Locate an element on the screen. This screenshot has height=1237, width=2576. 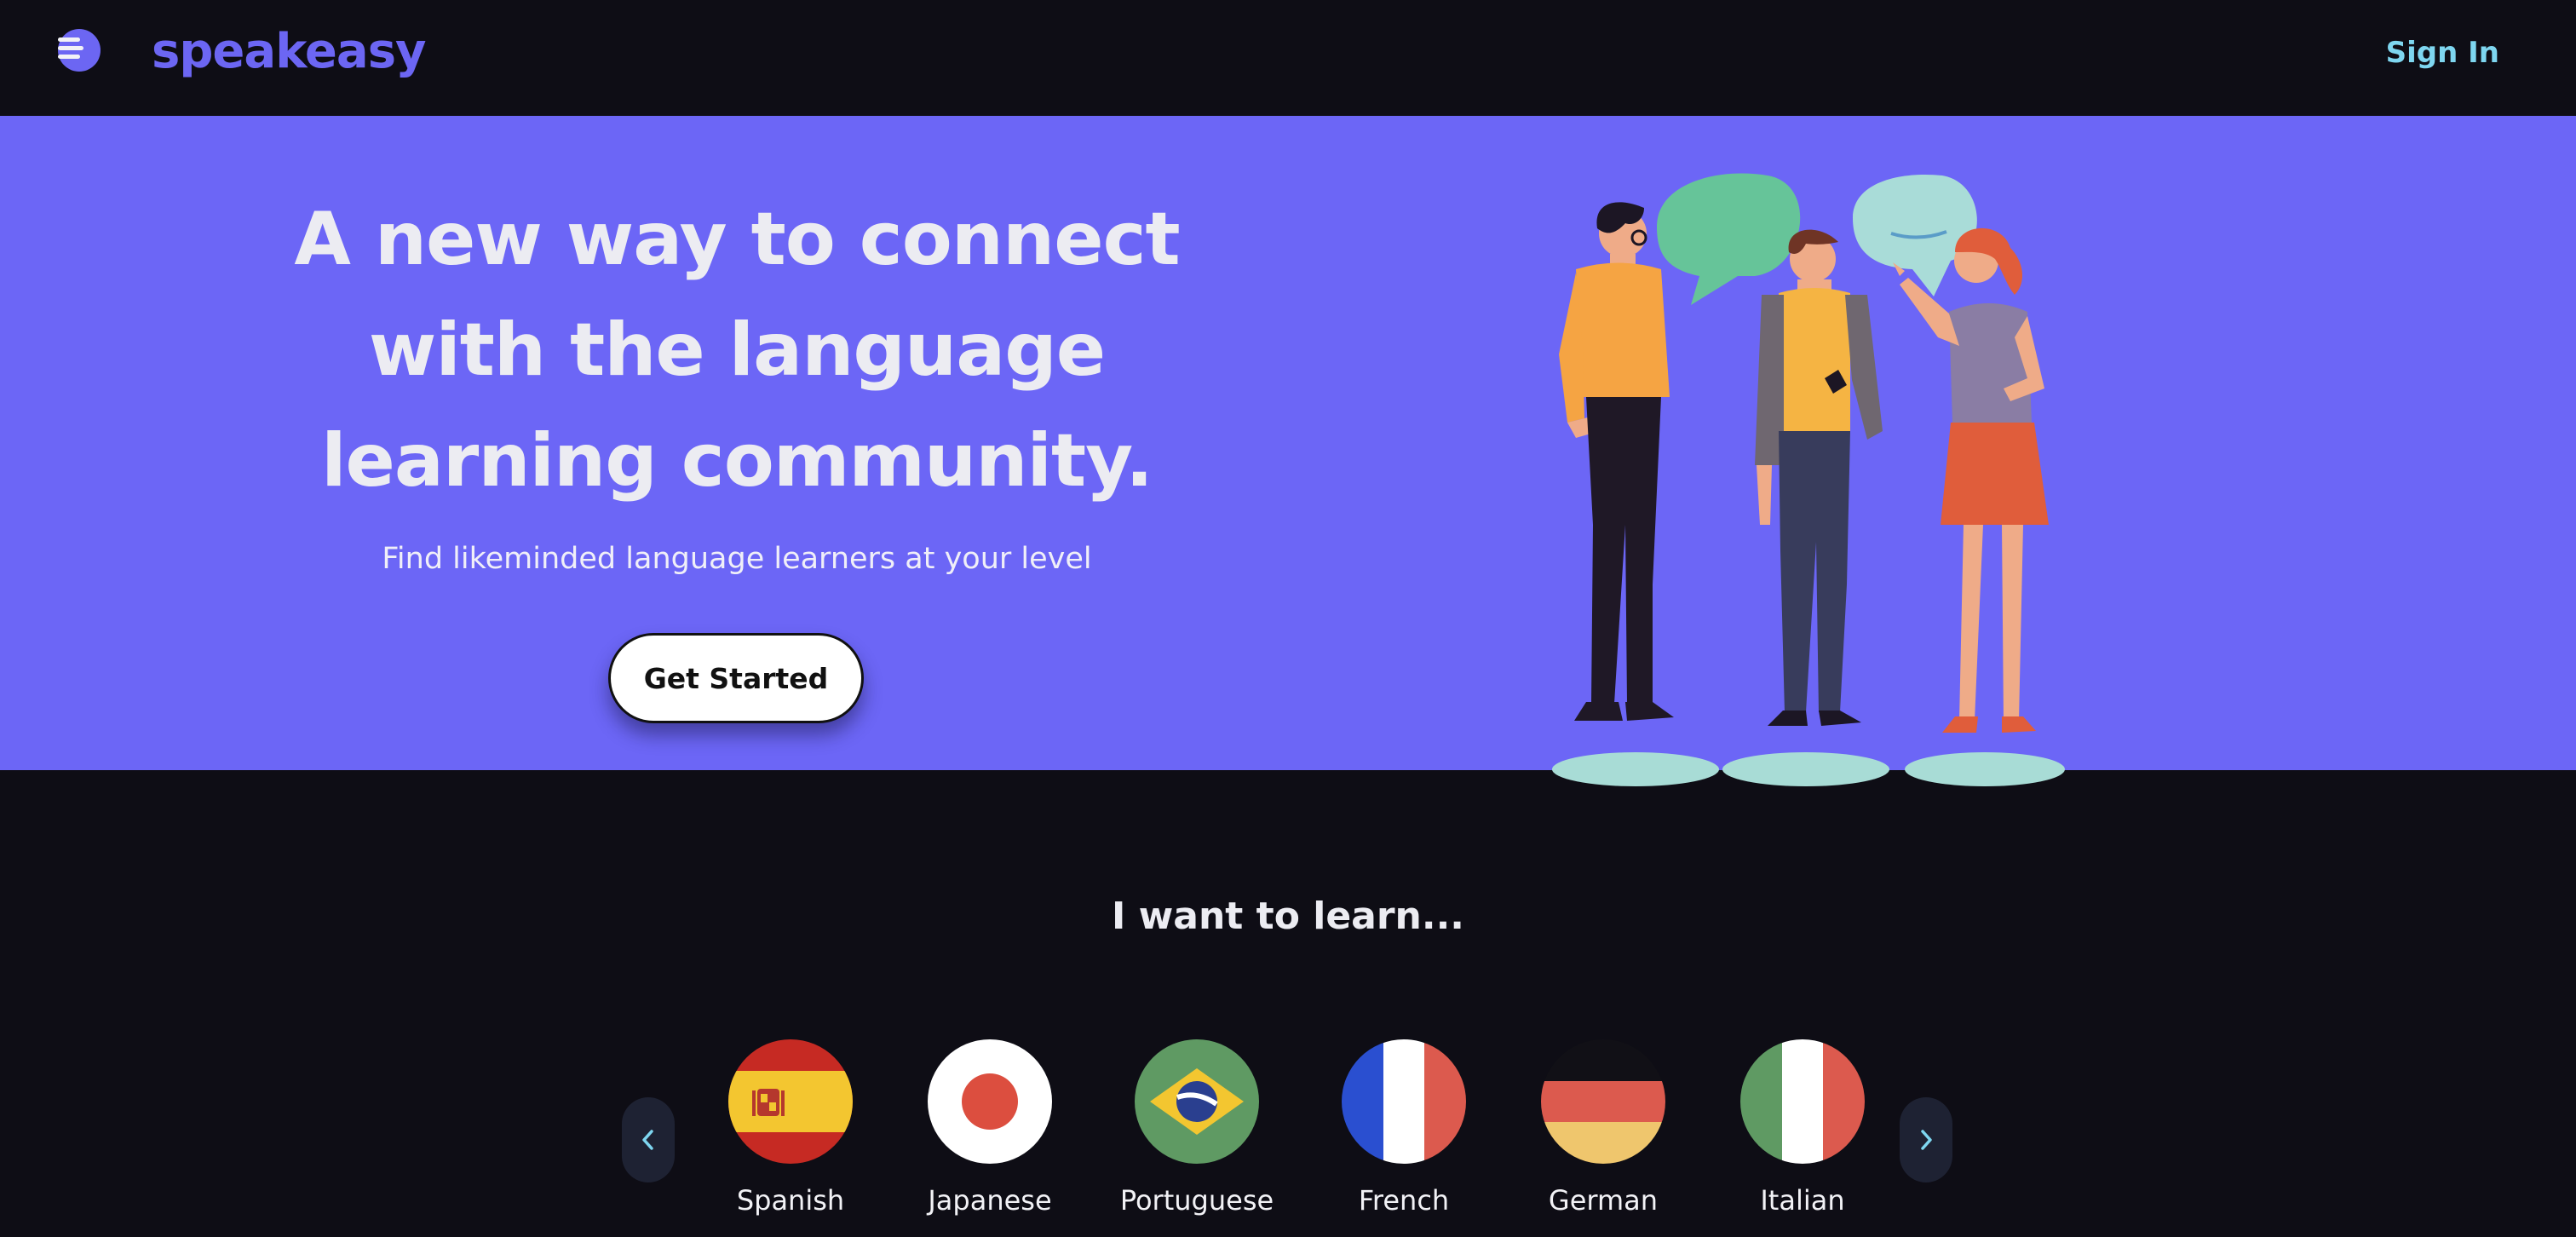
language-option-french: French is located at coordinates (1404, 1128).